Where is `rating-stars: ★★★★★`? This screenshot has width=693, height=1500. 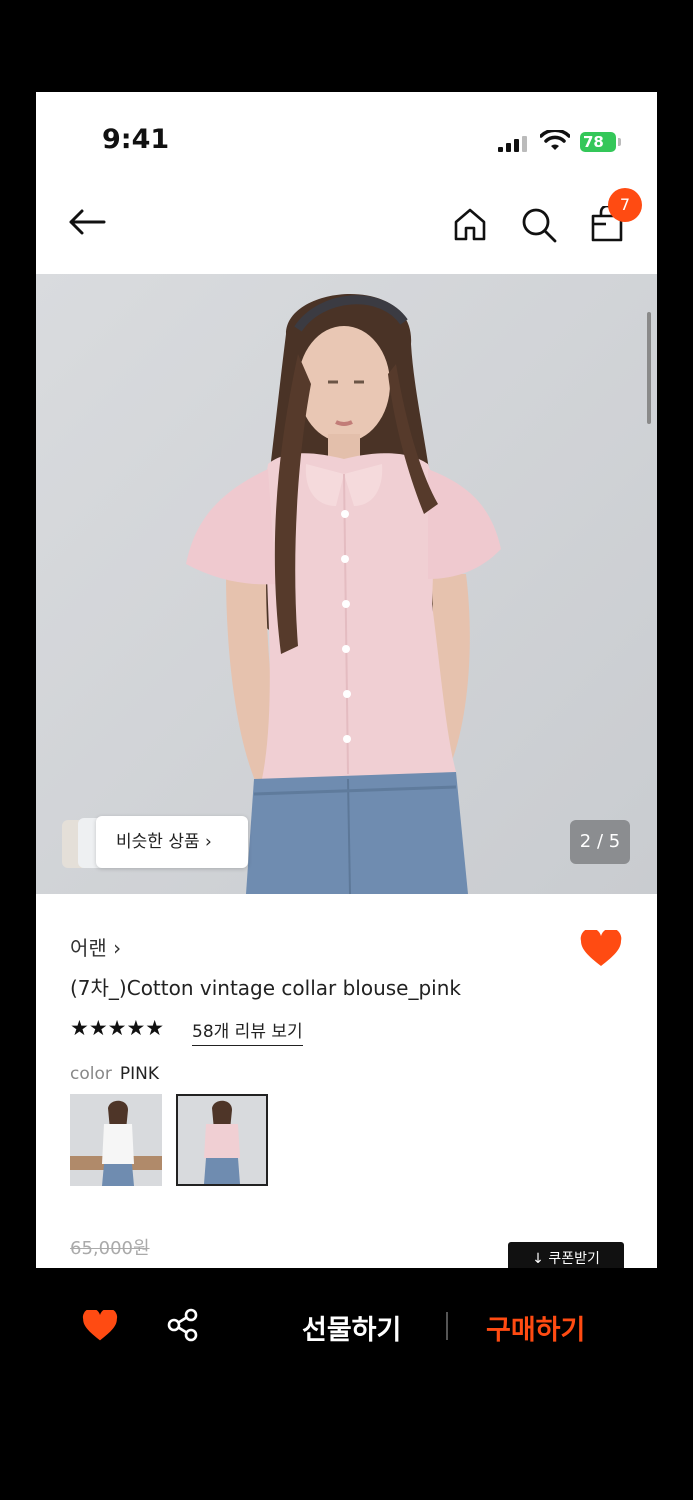
rating-stars: ★★★★★ is located at coordinates (117, 1028).